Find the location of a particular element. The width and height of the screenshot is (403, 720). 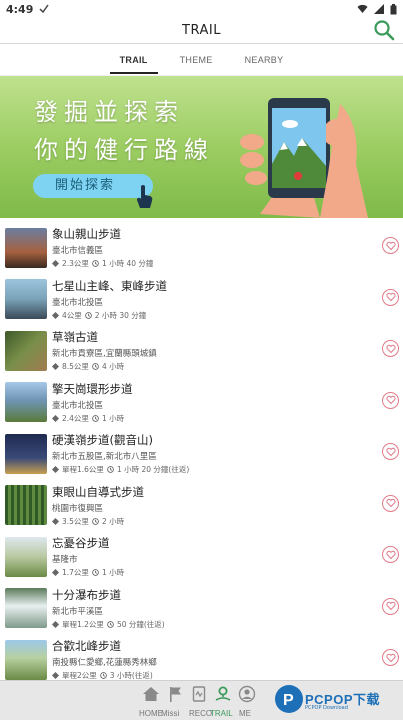

nav-label: HOME is located at coordinates (151, 713).